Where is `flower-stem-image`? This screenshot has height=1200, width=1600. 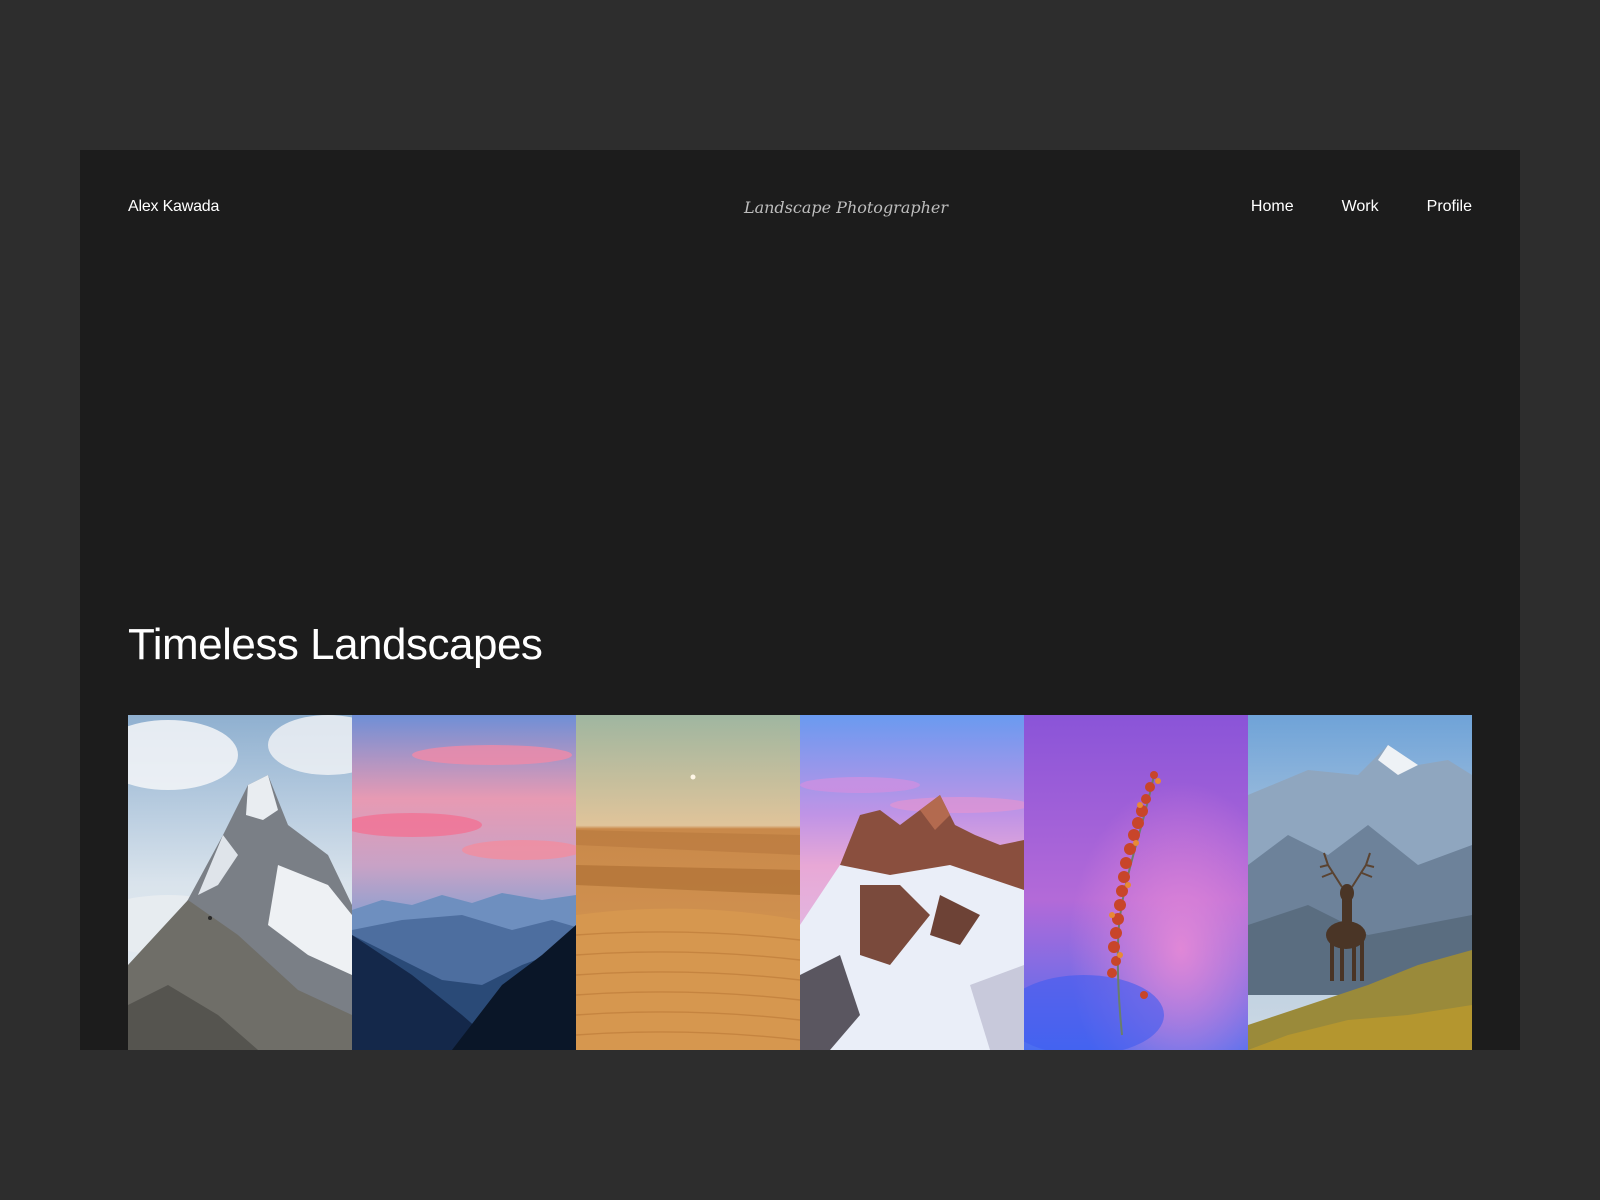
flower-stem-image is located at coordinates (1136, 882).